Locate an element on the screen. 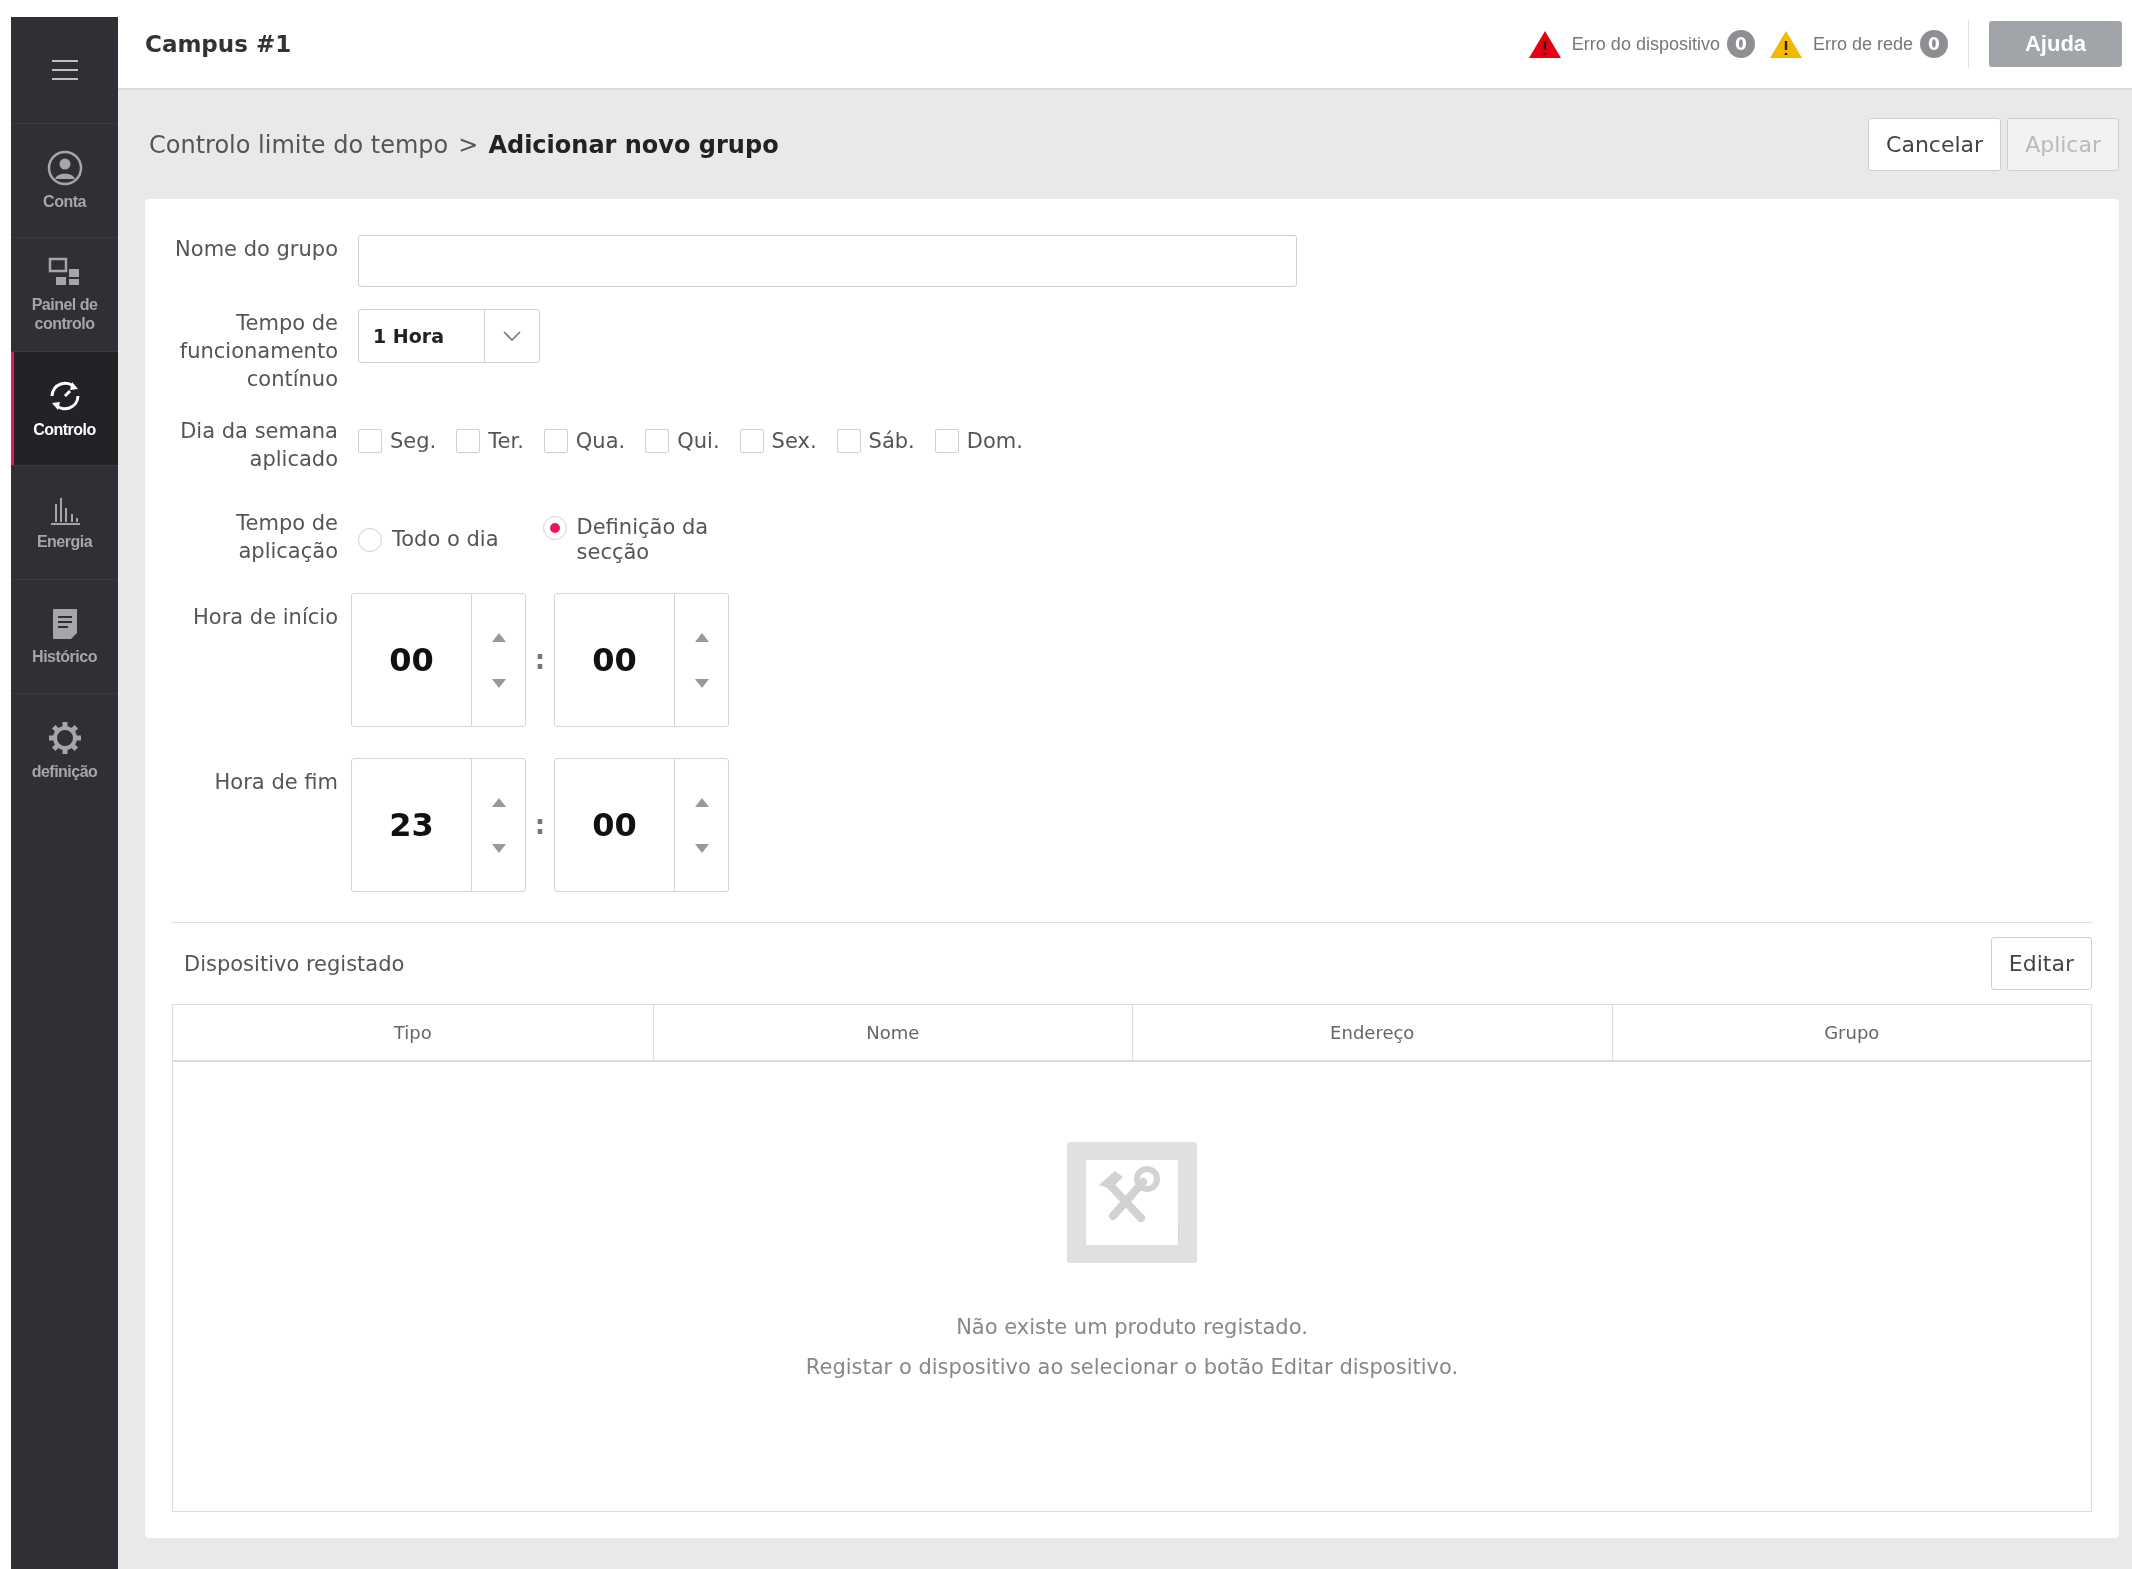 Image resolution: width=2132 pixels, height=1569 pixels. field-label: Tempo de funcionamento contínuo is located at coordinates (258, 351).